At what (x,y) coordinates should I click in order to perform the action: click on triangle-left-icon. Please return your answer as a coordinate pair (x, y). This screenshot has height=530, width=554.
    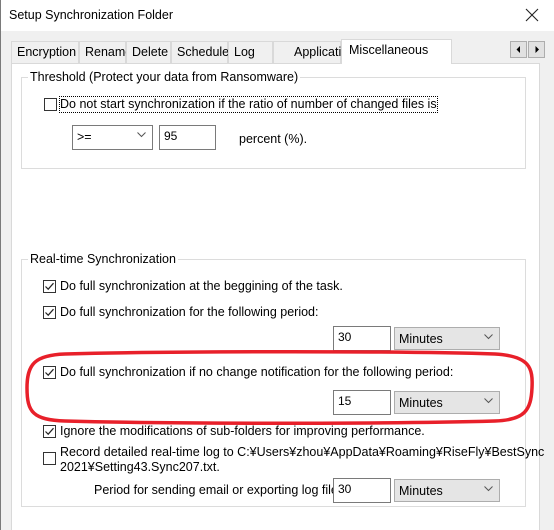
    Looking at the image, I should click on (518, 49).